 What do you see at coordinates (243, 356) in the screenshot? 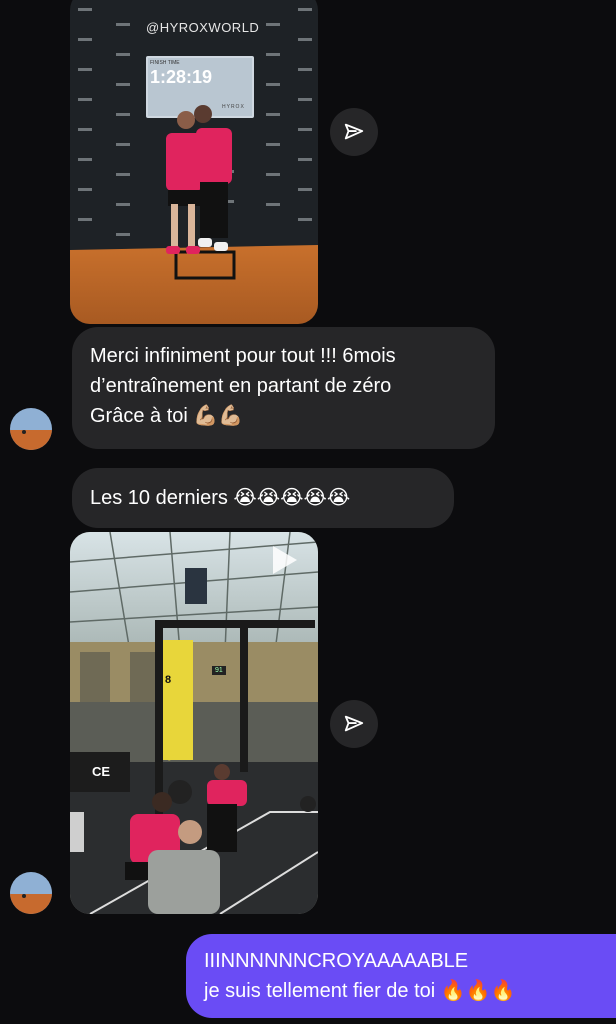
I see `message-line: Merci infiniment pour tout !!! 6mois` at bounding box center [243, 356].